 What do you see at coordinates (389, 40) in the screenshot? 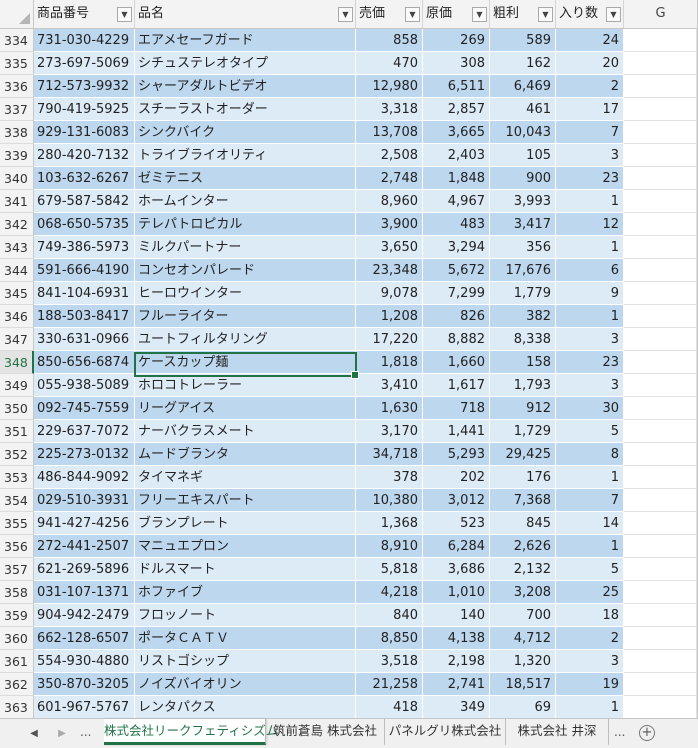
I see `price-cell: 858` at bounding box center [389, 40].